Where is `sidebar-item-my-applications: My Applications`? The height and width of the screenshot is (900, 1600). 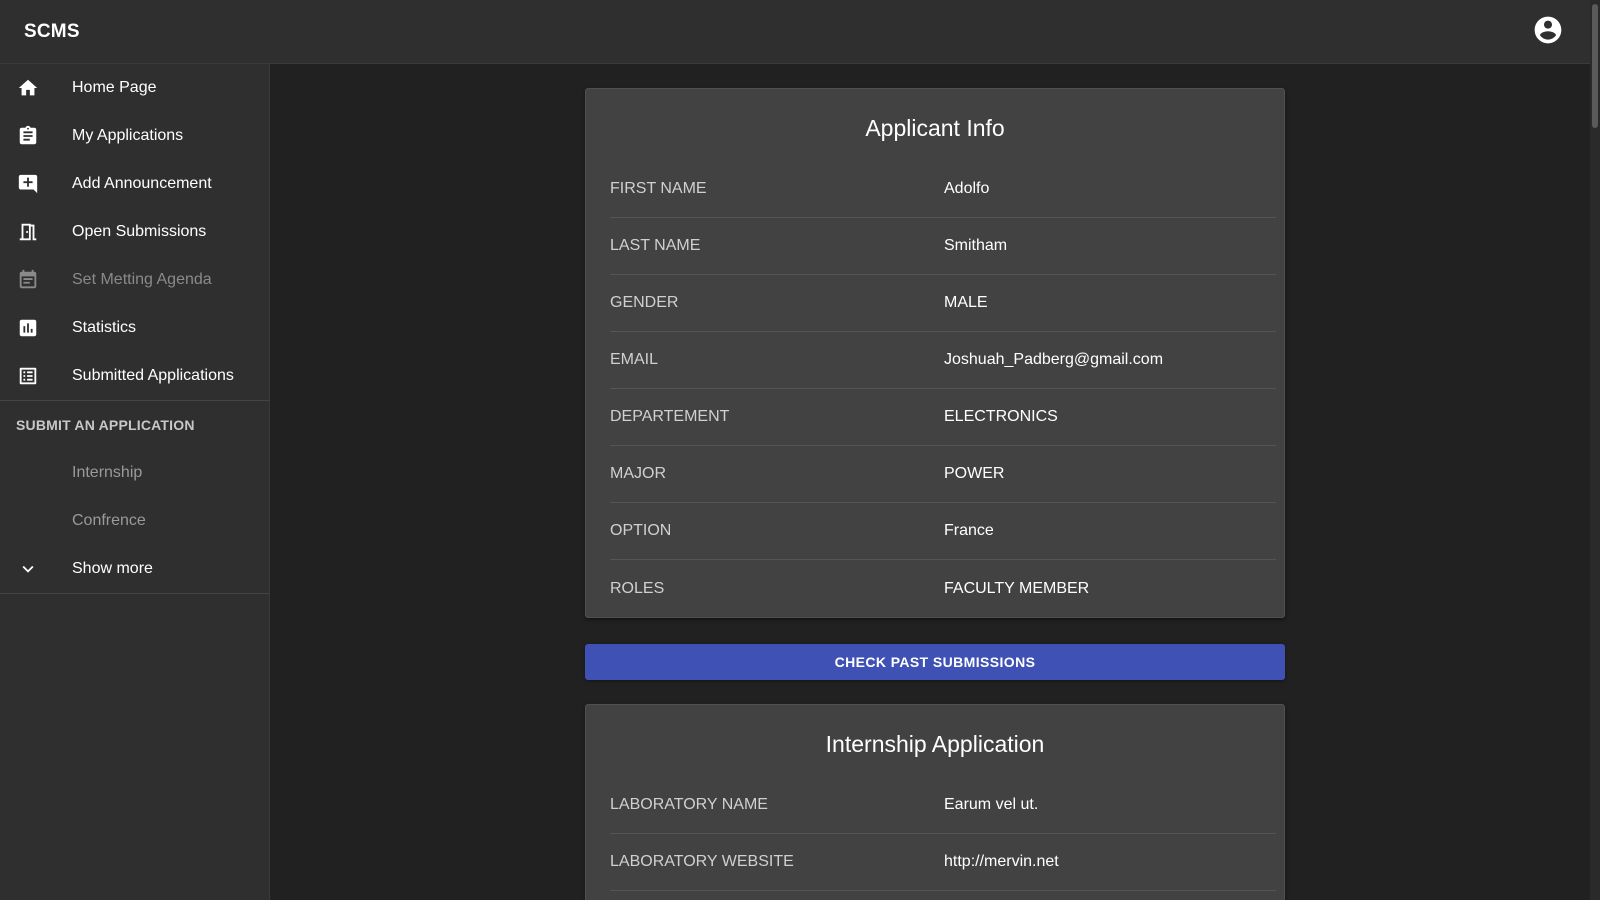
sidebar-item-my-applications: My Applications is located at coordinates (134, 136).